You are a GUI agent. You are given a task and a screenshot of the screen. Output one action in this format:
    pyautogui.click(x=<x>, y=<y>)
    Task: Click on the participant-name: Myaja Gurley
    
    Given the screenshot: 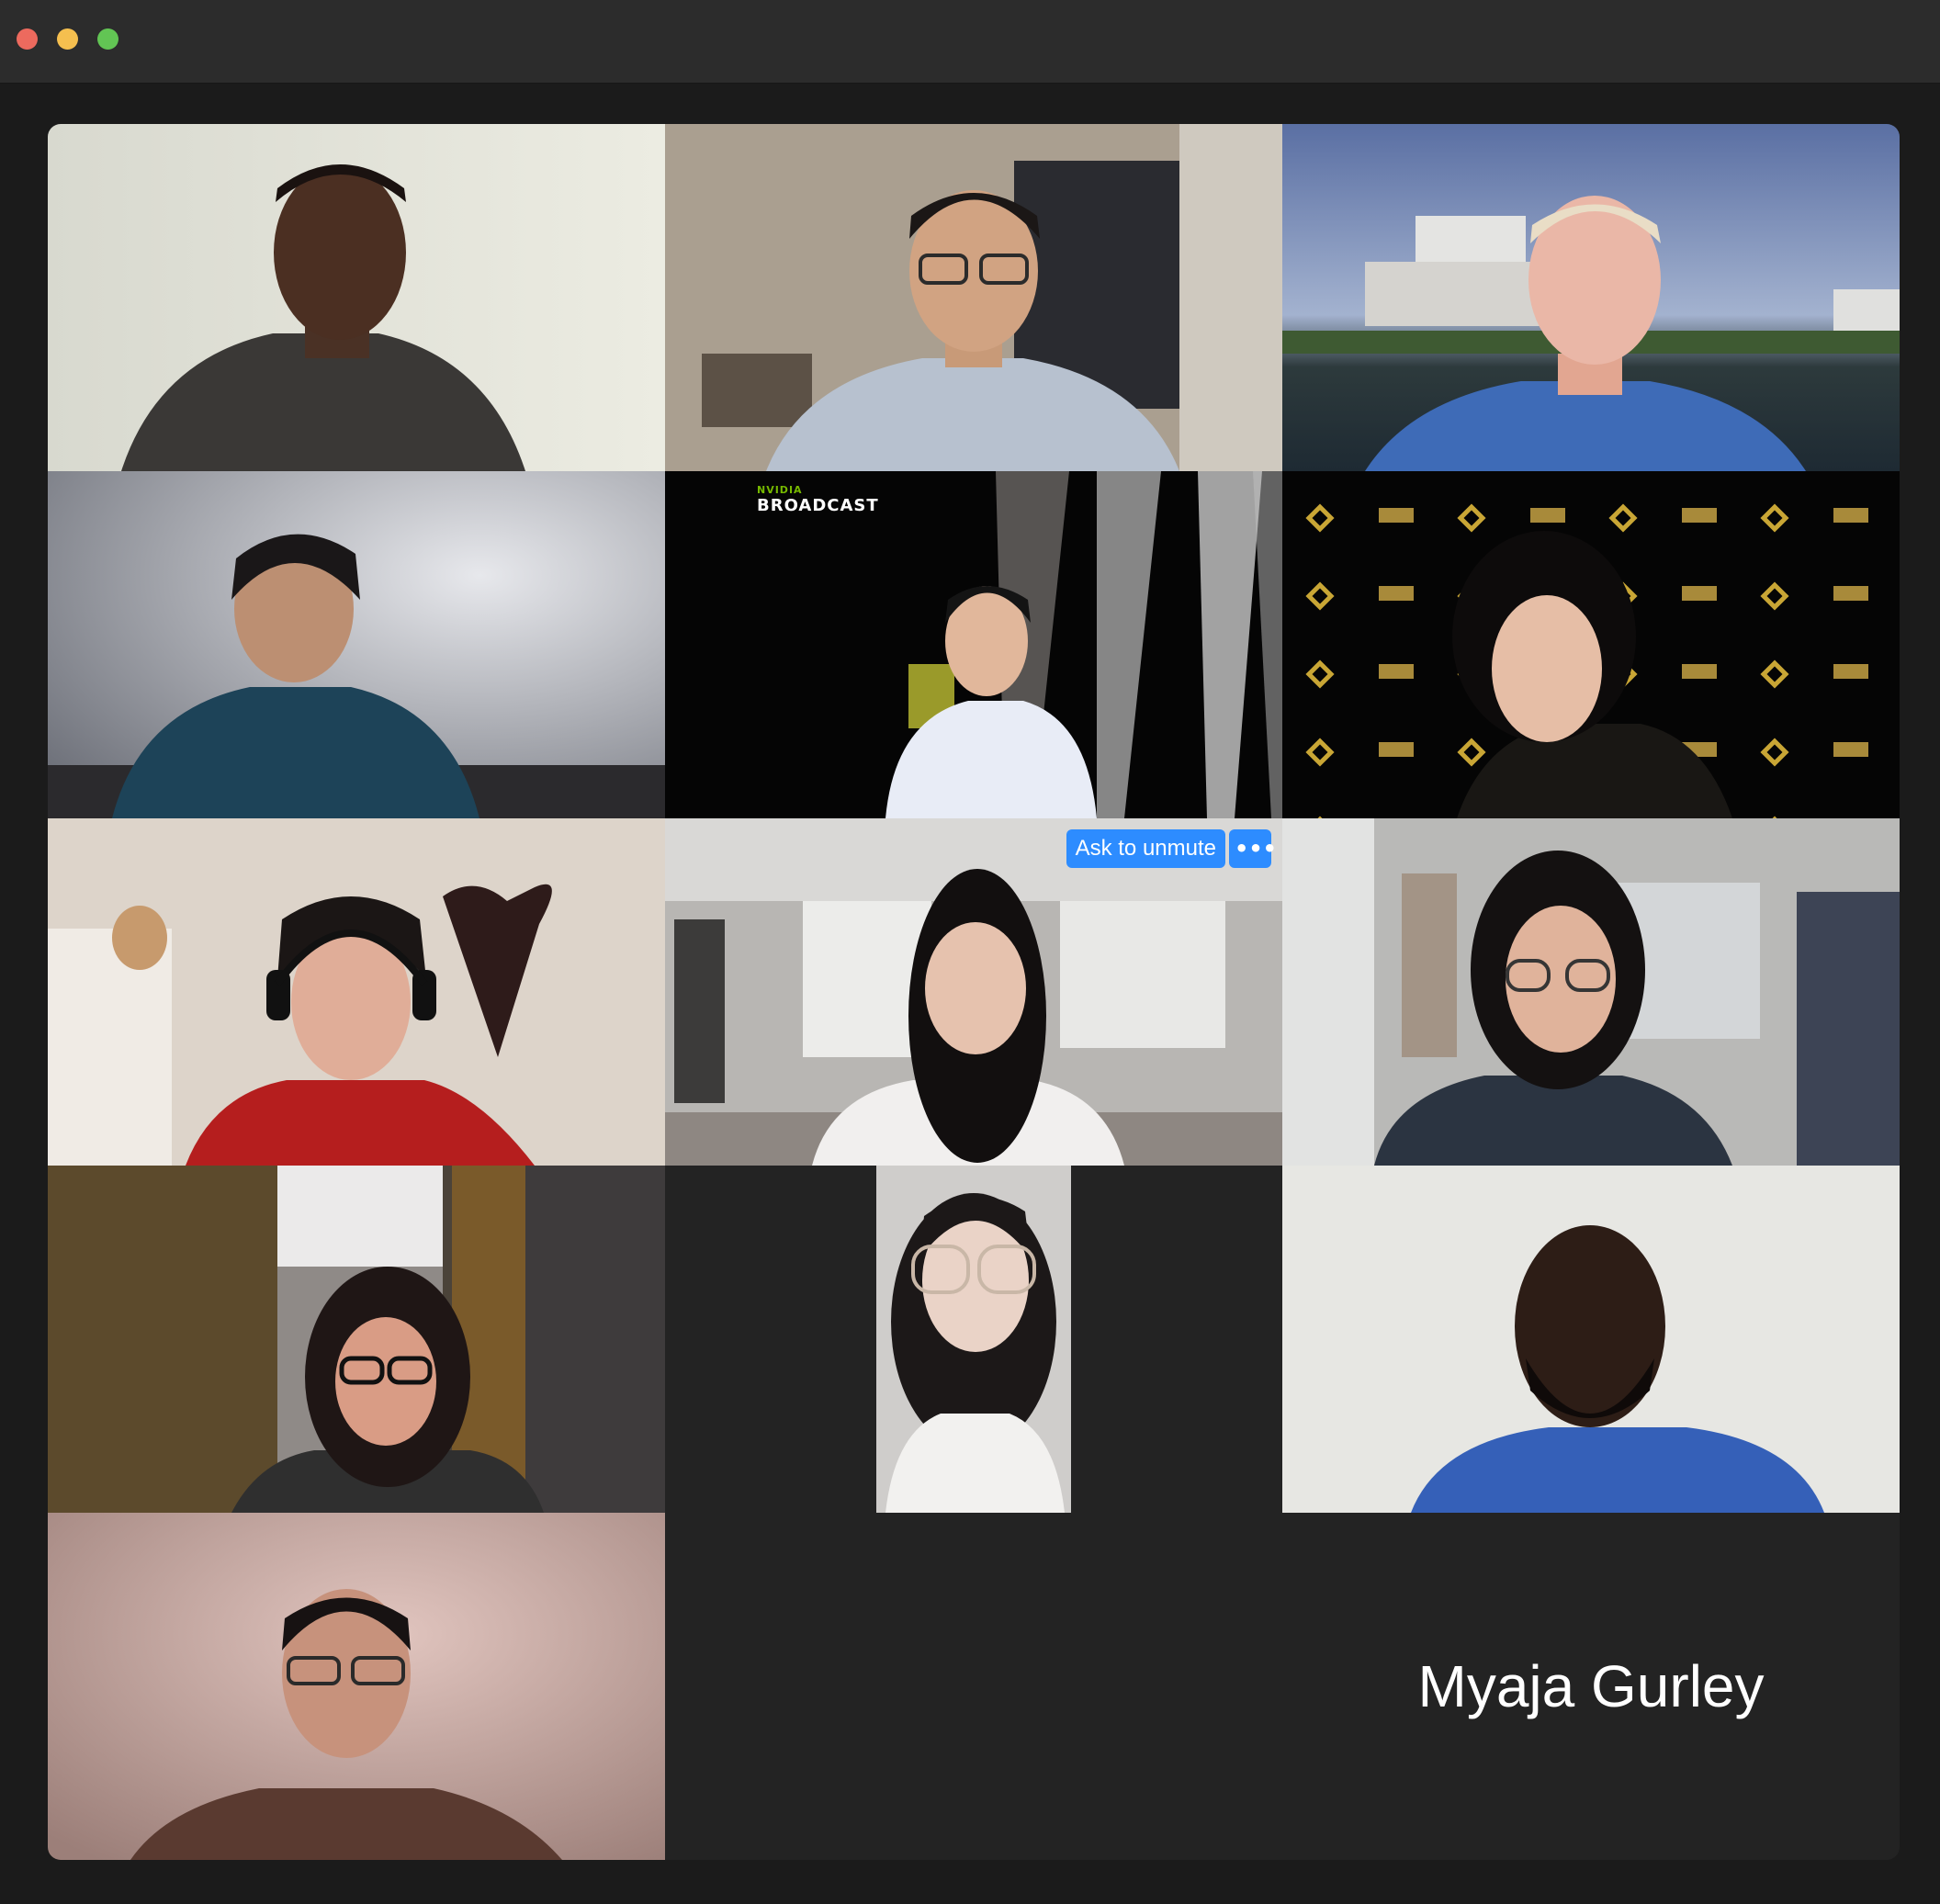 What is the action you would take?
    pyautogui.click(x=1591, y=1686)
    